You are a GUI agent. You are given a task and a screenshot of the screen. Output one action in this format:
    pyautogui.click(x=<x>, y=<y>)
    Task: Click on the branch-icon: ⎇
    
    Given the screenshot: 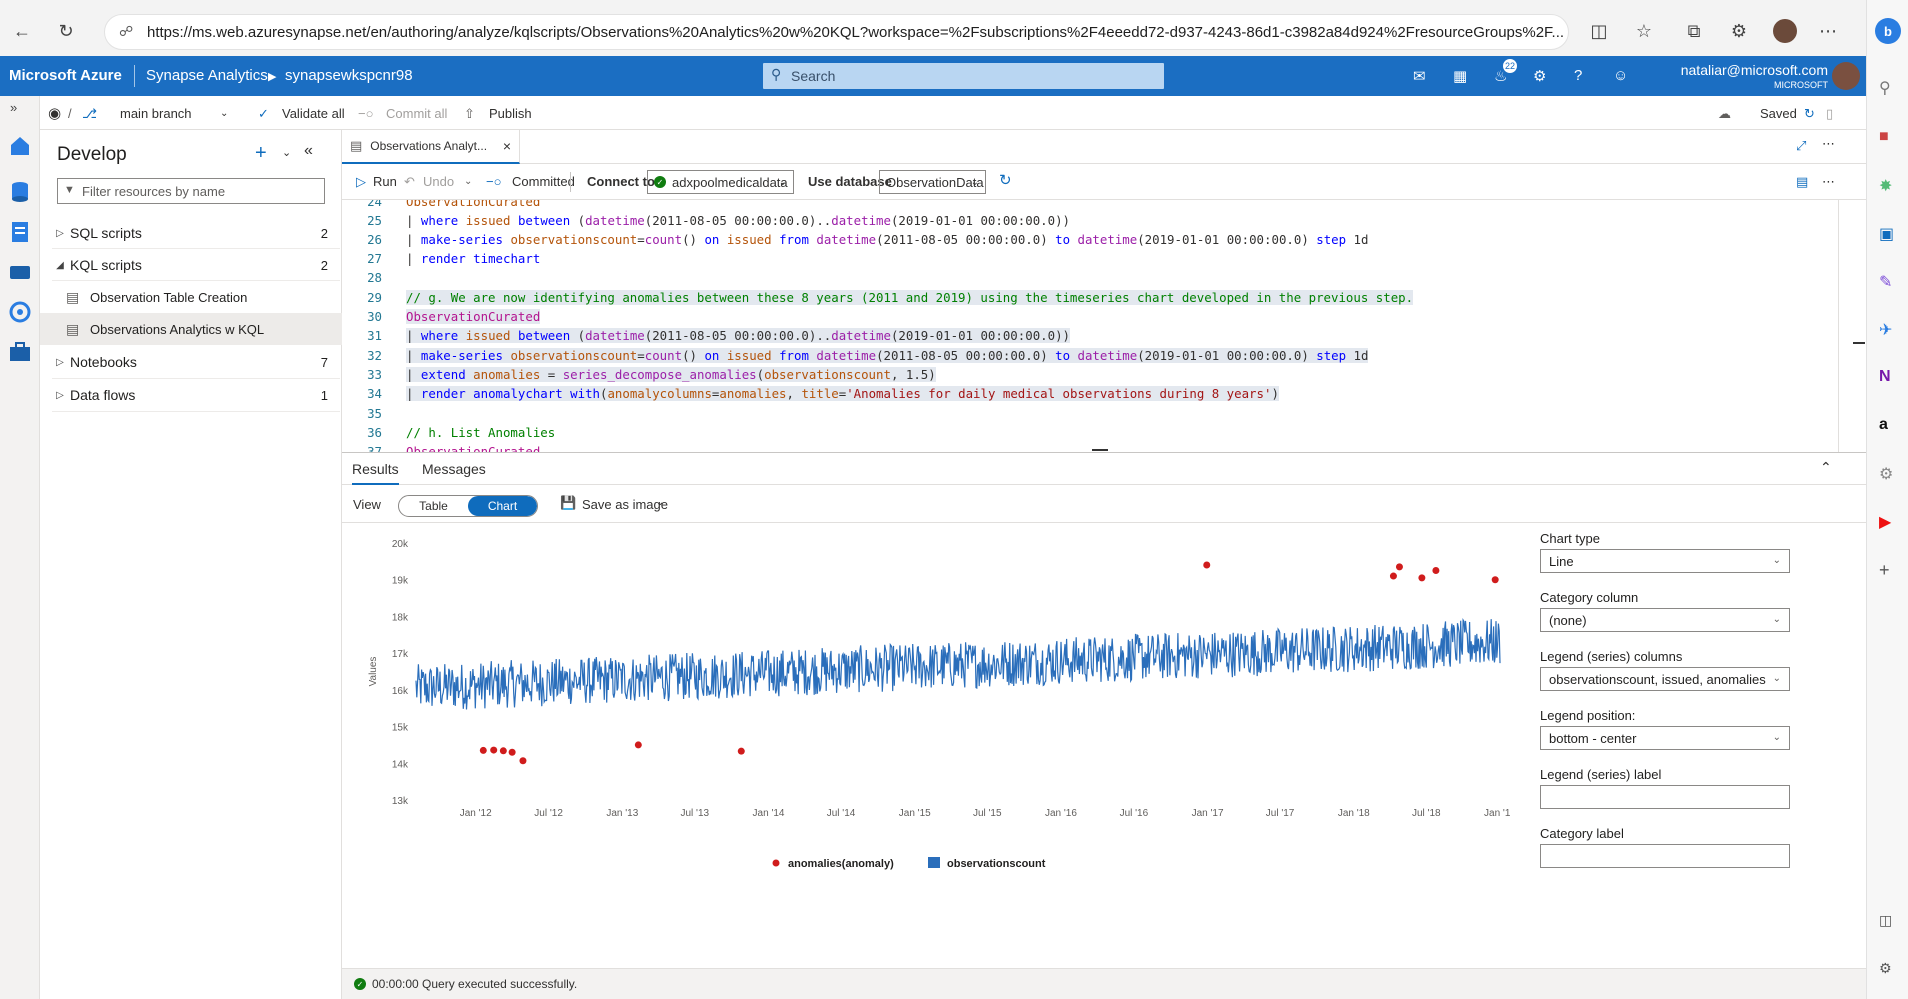 What is the action you would take?
    pyautogui.click(x=89, y=113)
    